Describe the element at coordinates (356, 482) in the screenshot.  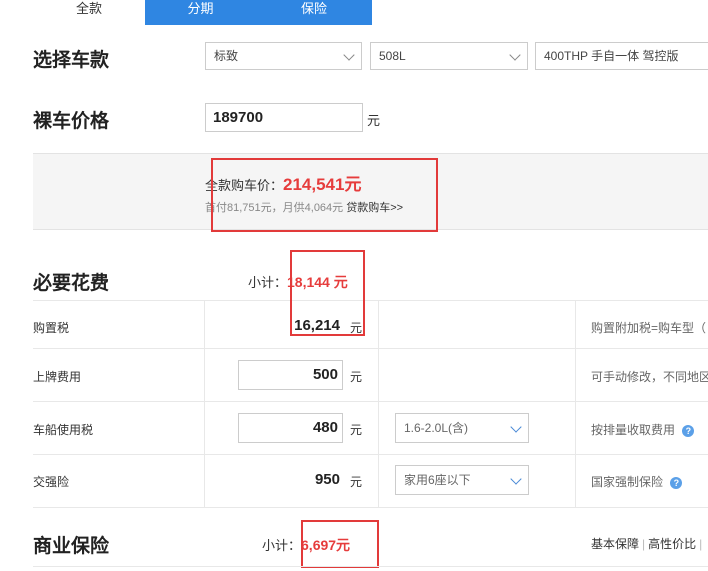
I see `compulsory-insurance-unit: 元` at that location.